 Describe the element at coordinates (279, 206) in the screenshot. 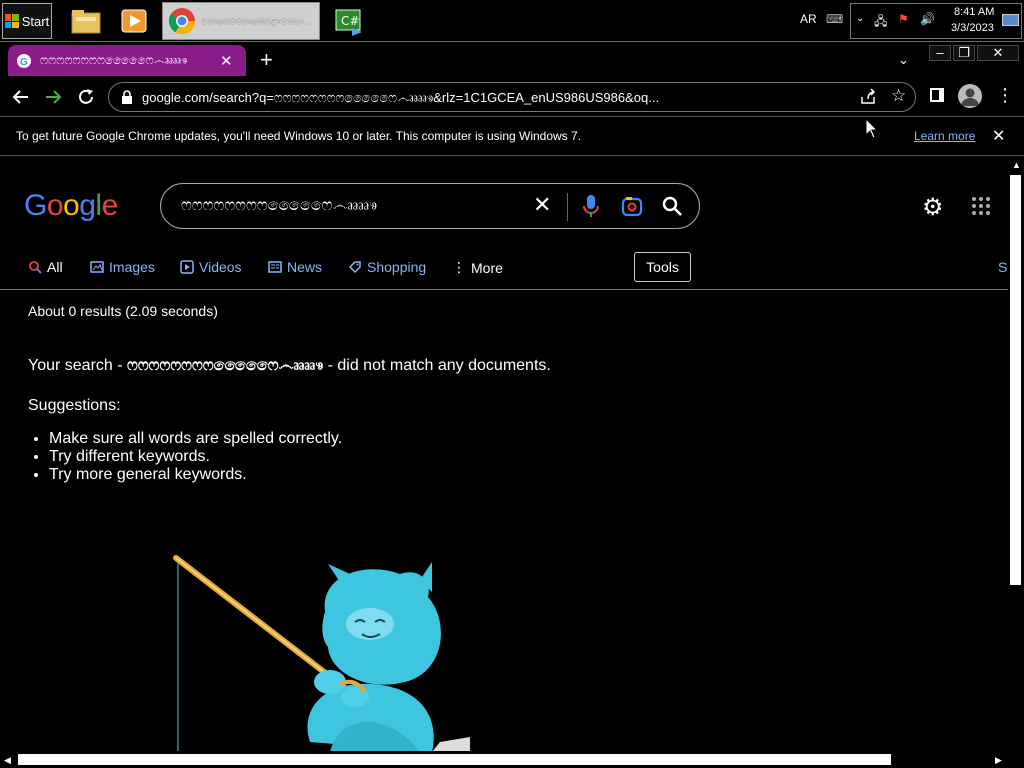

I see `search-query-text: ෆෆෆෆෆෆෆෆෆෙෙෛෙ෴ෲෲෳ` at that location.